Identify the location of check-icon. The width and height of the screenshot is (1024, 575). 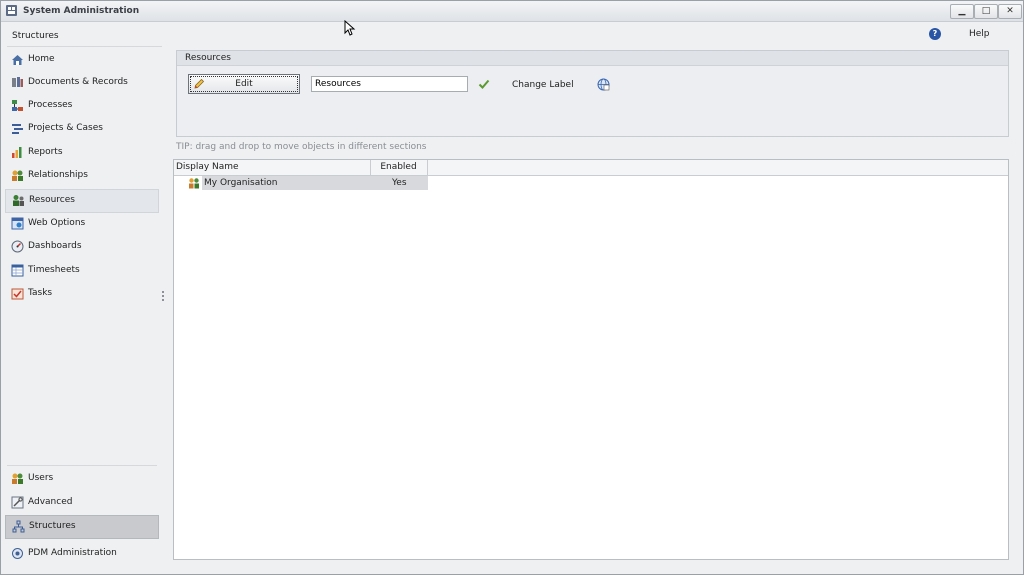
(484, 84).